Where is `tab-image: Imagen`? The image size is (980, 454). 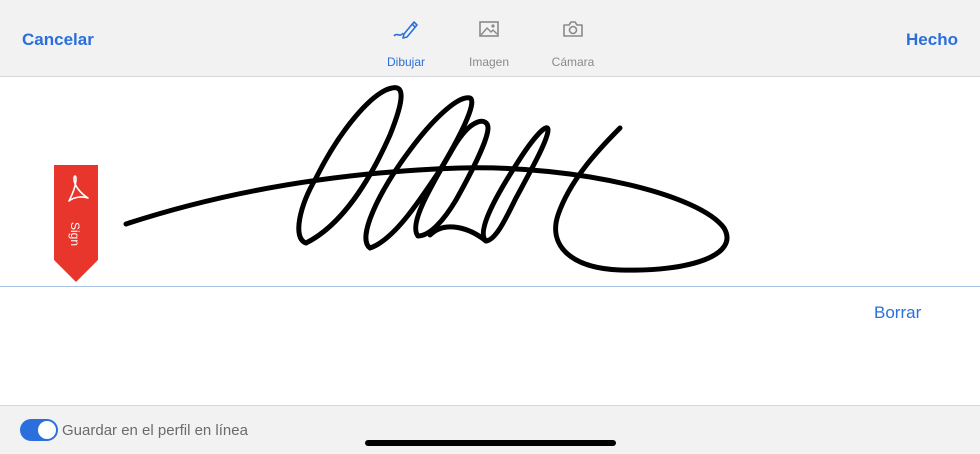
tab-image: Imagen is located at coordinates (489, 43).